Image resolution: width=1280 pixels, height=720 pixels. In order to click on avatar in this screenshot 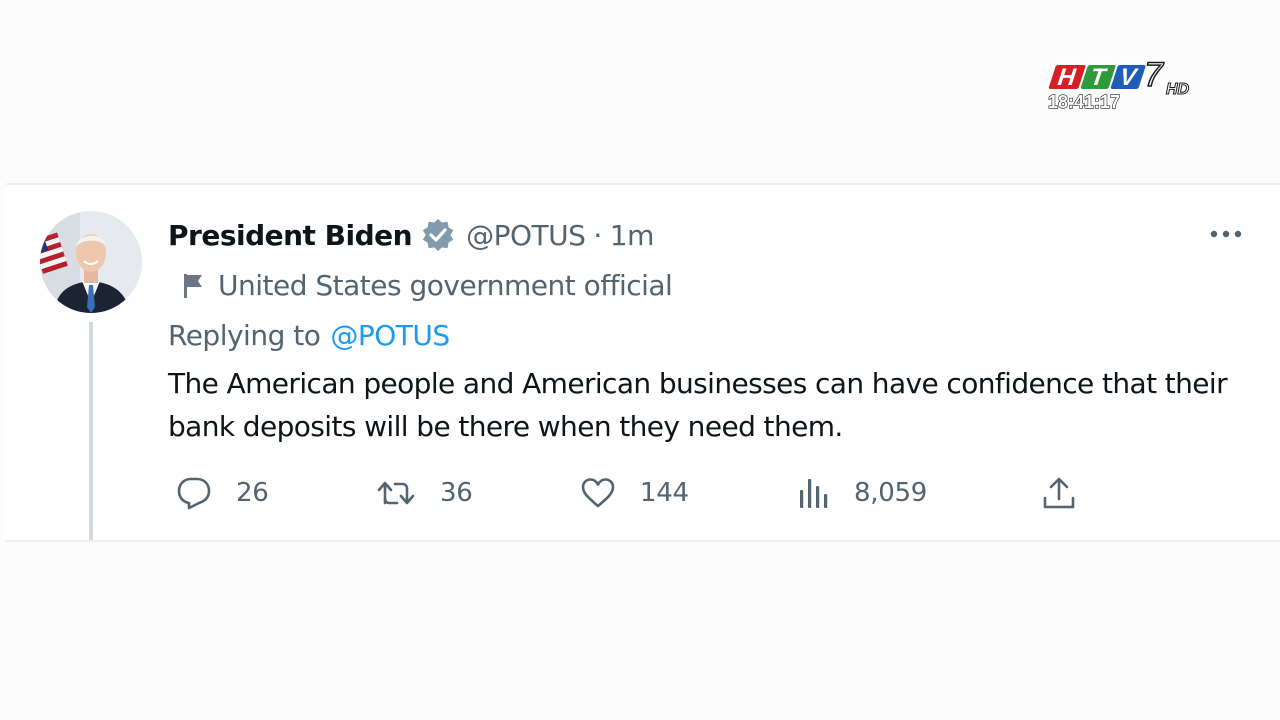, I will do `click(91, 262)`.